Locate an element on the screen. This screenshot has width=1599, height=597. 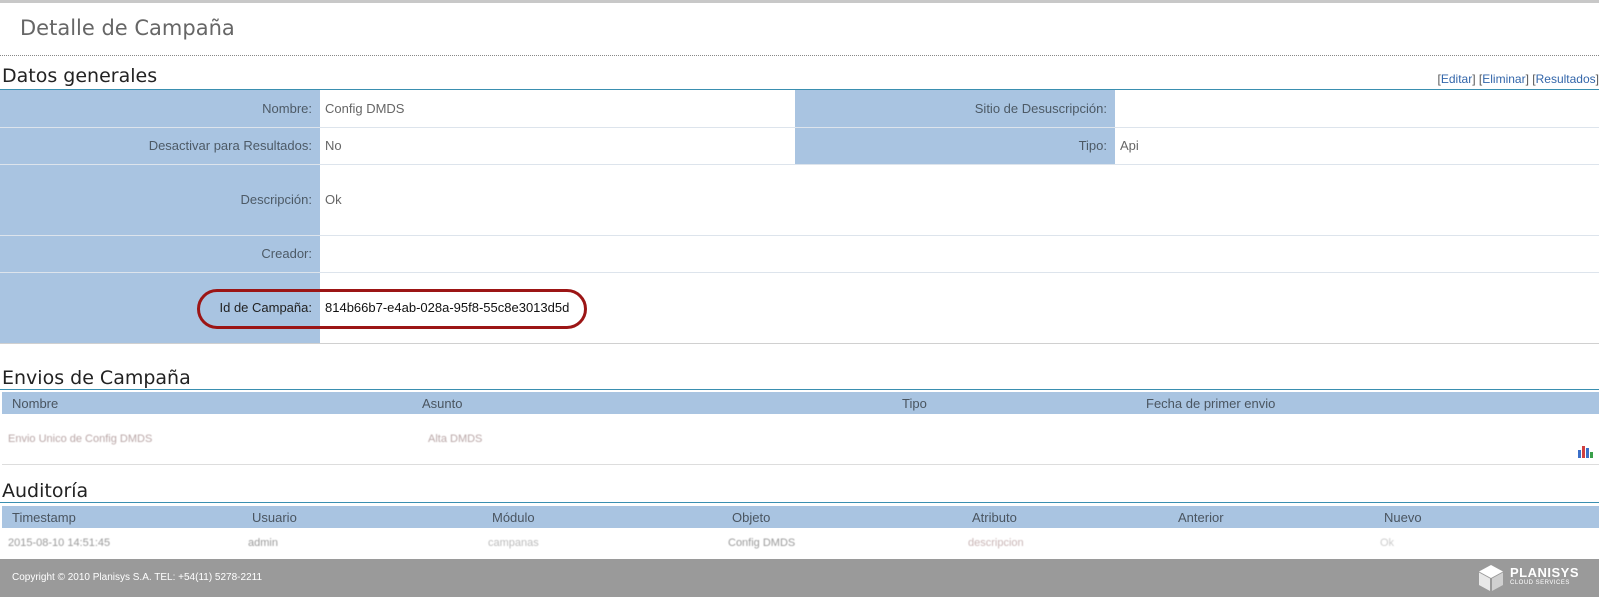
audit-col-modulo: Módulo is located at coordinates (602, 517).